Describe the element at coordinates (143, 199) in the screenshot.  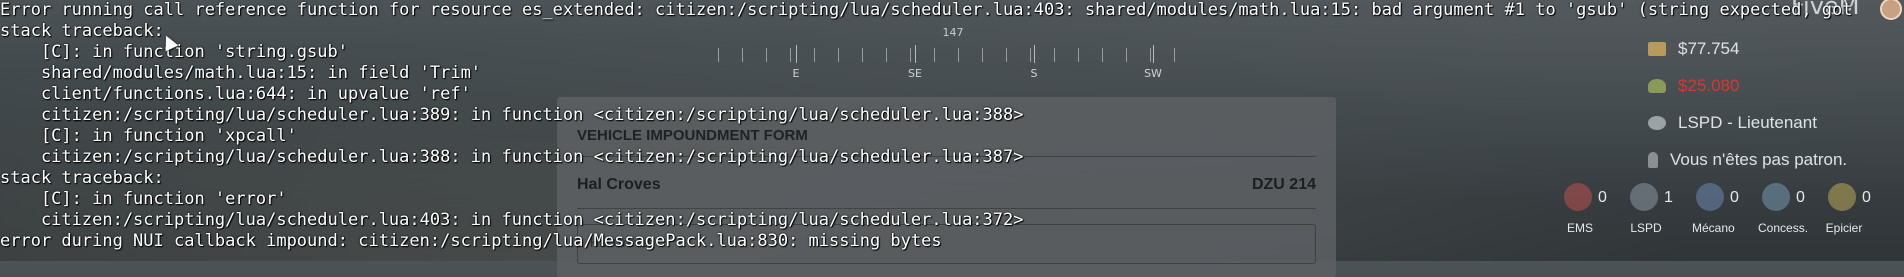
I see `console-line: [C]: in function 'error'` at that location.